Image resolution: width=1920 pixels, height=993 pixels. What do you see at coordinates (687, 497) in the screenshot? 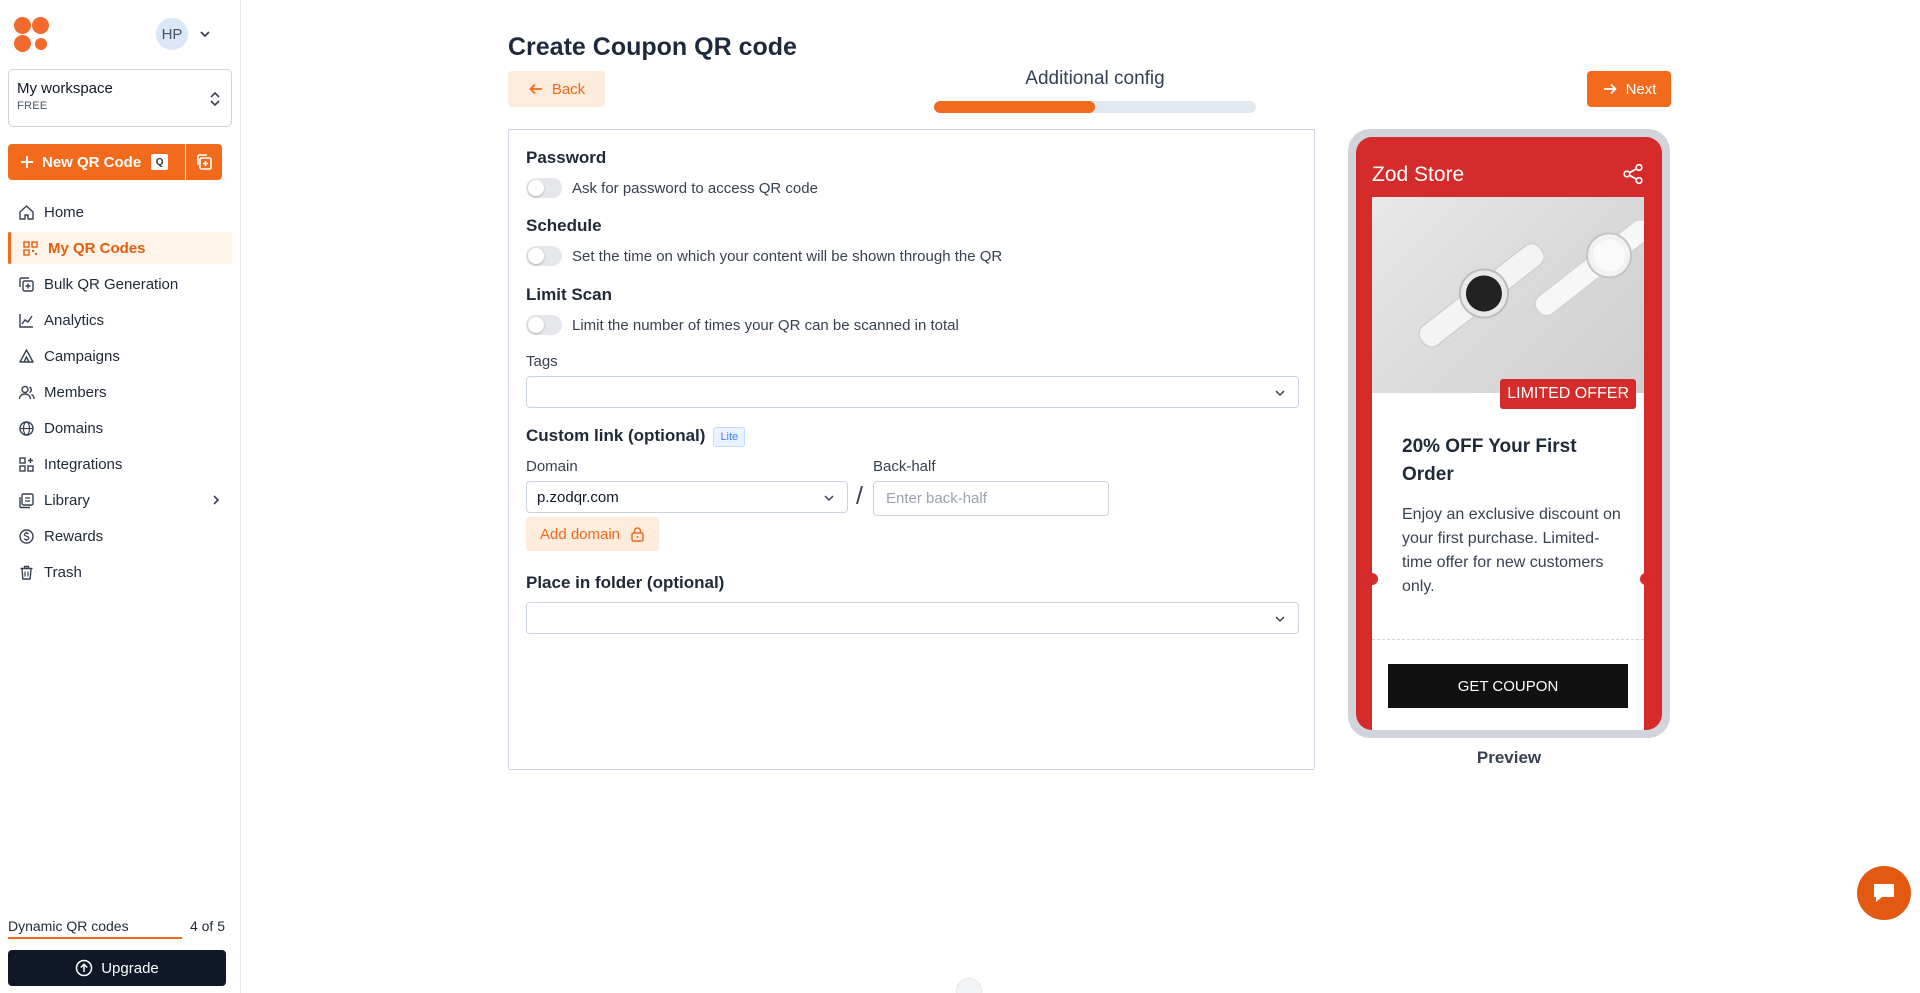
I see `domain-select: p.zodqr.com` at bounding box center [687, 497].